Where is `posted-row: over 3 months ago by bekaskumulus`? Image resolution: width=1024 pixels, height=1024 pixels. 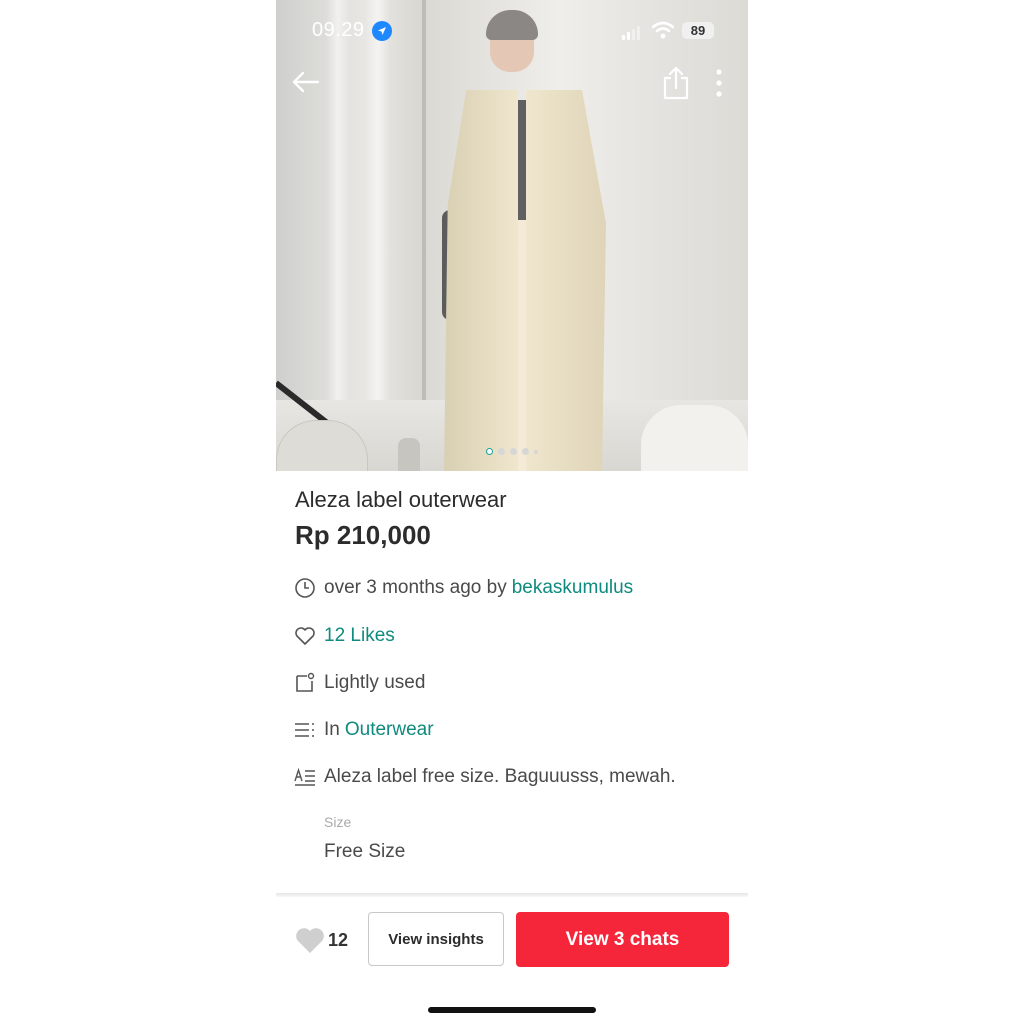 posted-row: over 3 months ago by bekaskumulus is located at coordinates (463, 588).